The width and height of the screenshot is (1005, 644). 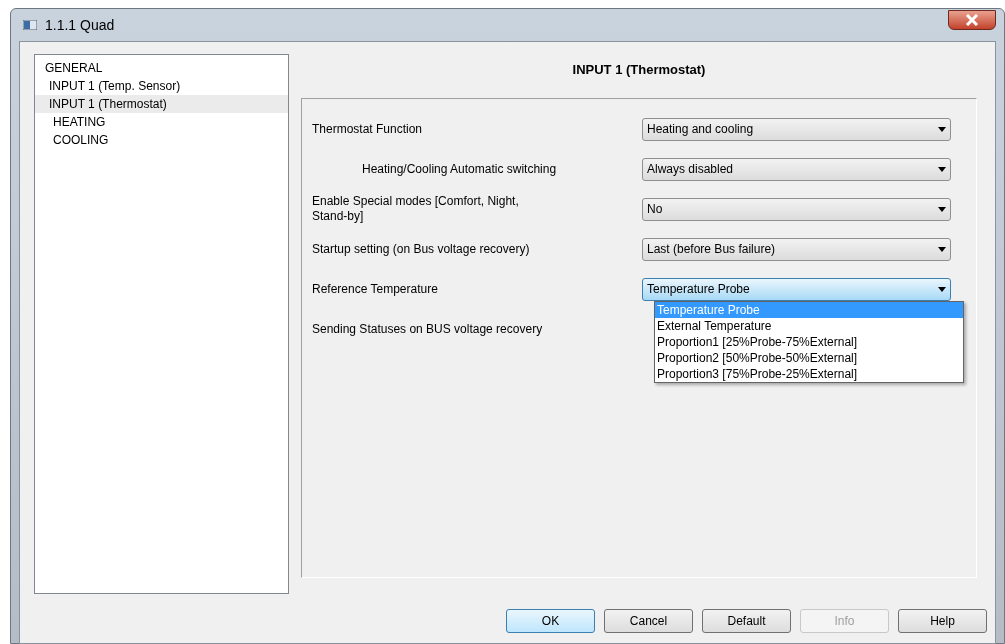 What do you see at coordinates (161, 104) in the screenshot?
I see `tree-item: INPUT 1 (Thermostat)` at bounding box center [161, 104].